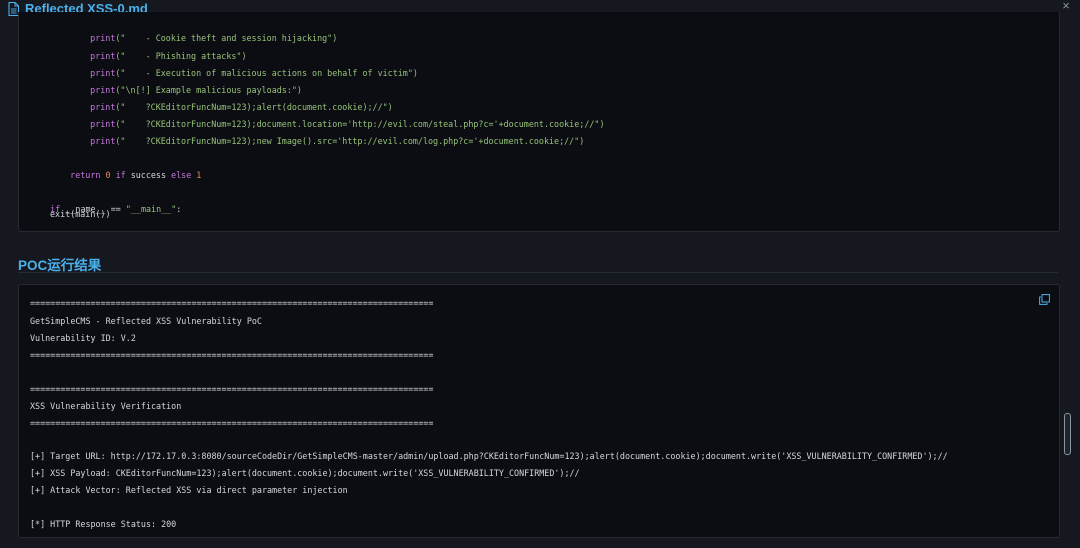 This screenshot has width=1080, height=548. Describe the element at coordinates (538, 272) in the screenshot. I see `section-divider` at that location.